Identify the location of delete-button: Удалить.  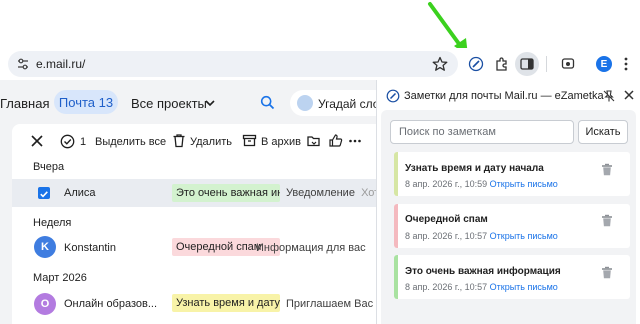
(211, 142).